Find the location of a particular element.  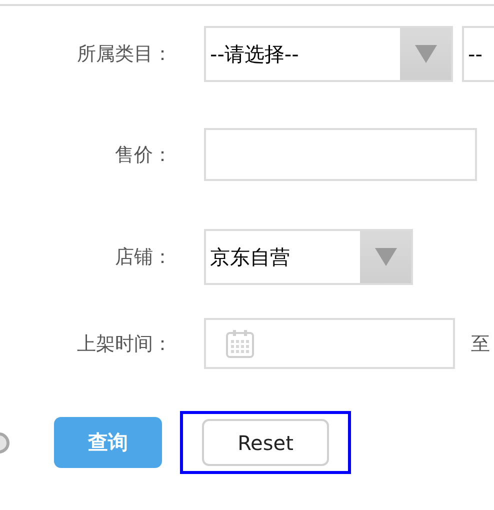

calendar-icon is located at coordinates (240, 344).